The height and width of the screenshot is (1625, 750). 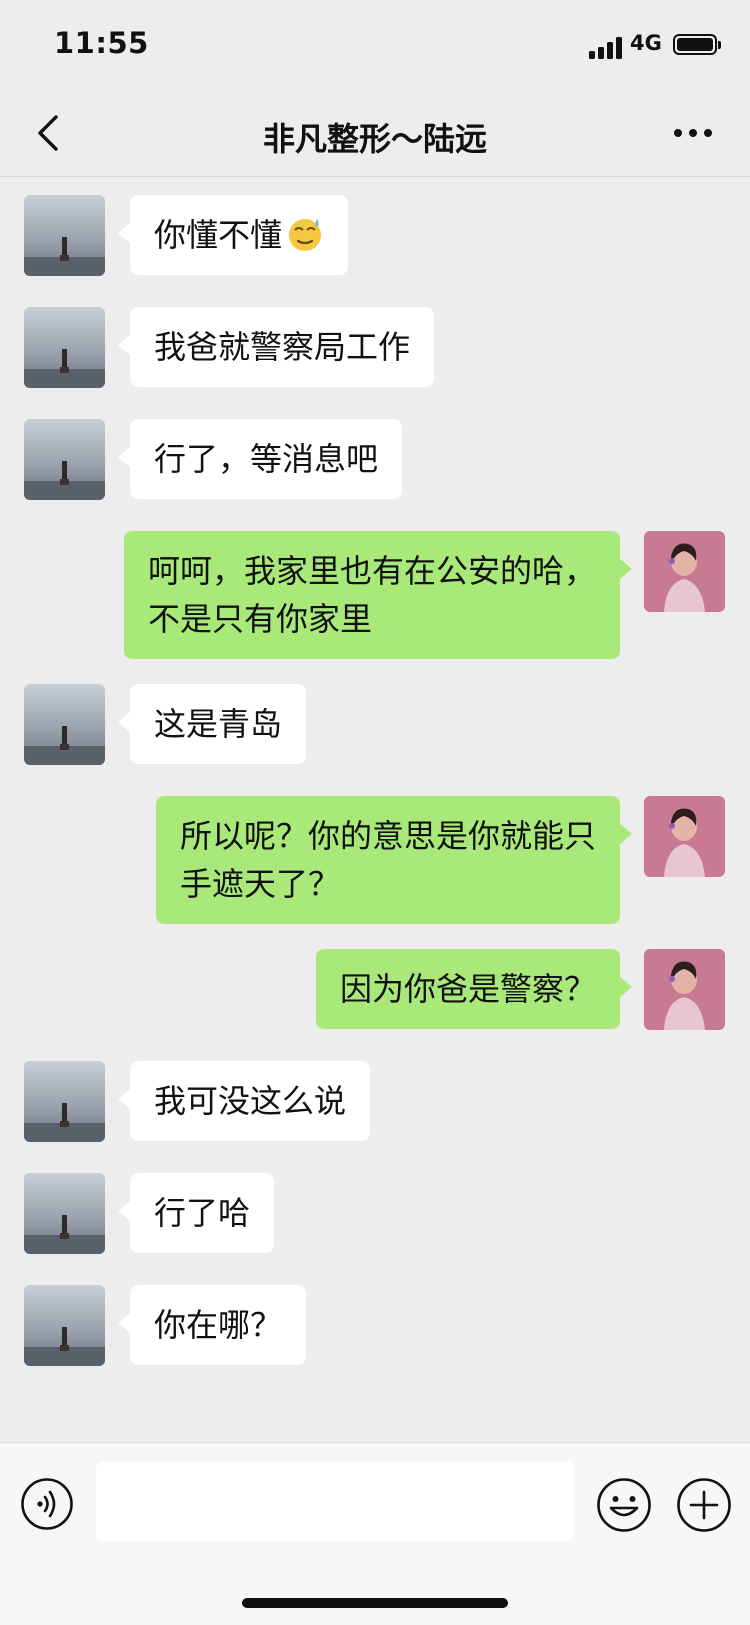 I want to click on battery-icon, so click(x=697, y=44).